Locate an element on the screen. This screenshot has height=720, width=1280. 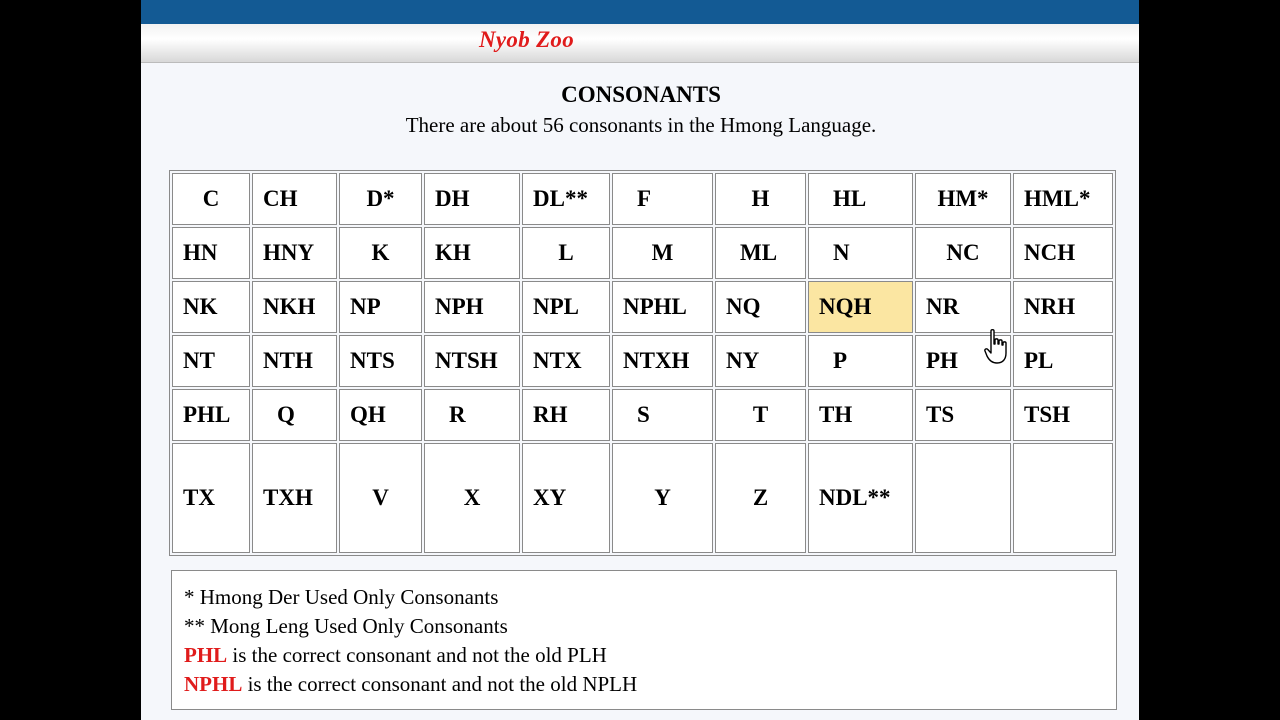
consonant-cell: TX is located at coordinates (211, 498).